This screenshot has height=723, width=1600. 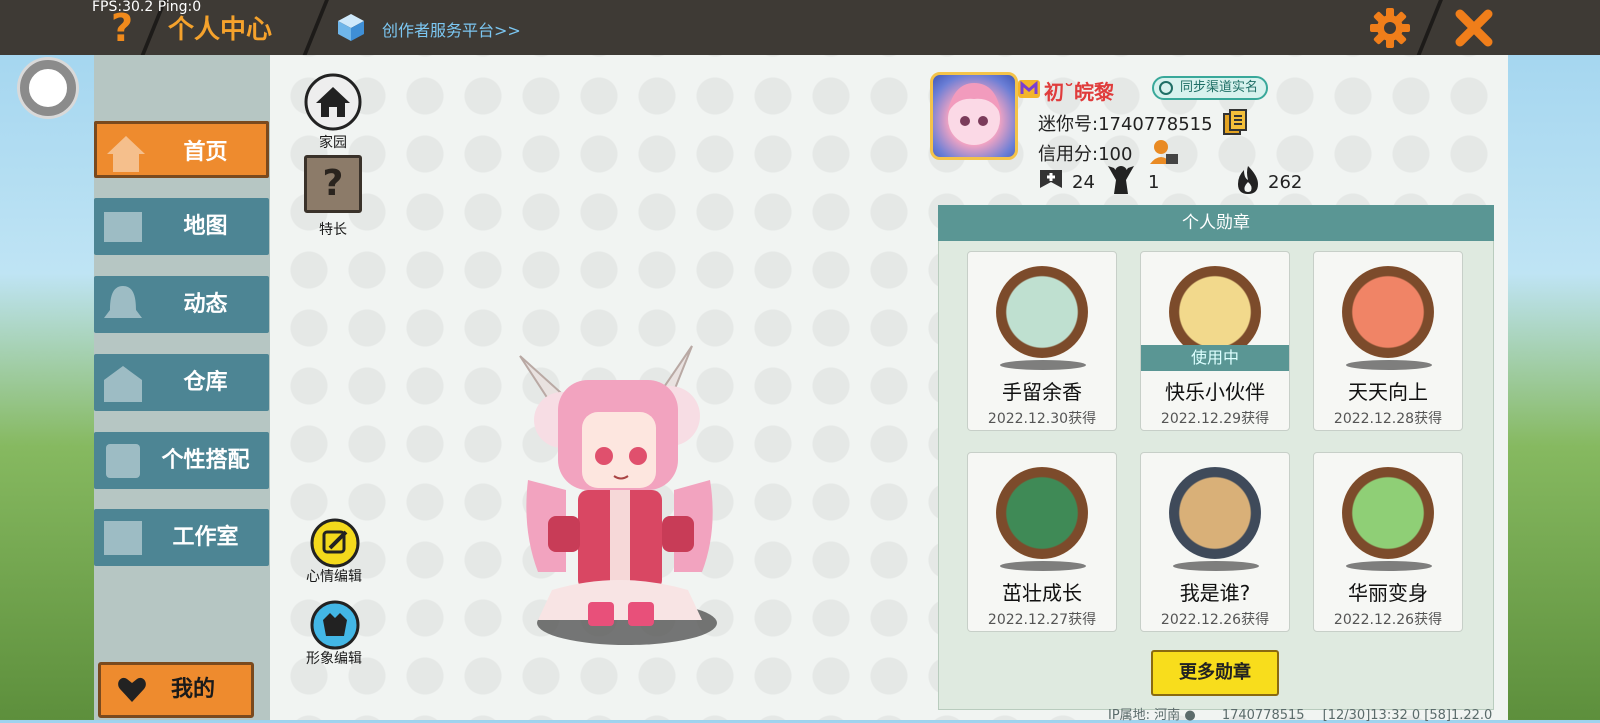 I want to click on badge-card: 茁壮成长 2022.12.27获得, so click(x=1042, y=542).